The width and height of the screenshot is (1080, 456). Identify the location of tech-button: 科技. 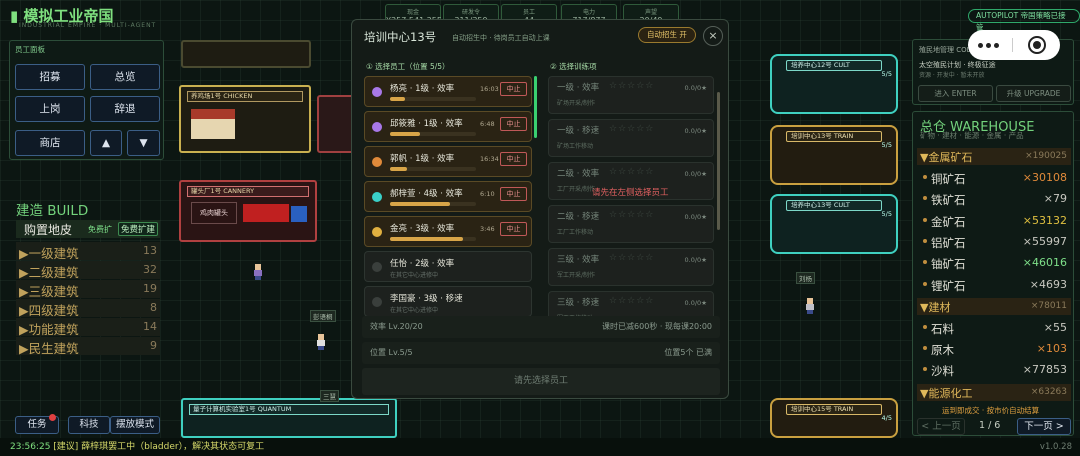
(89, 425).